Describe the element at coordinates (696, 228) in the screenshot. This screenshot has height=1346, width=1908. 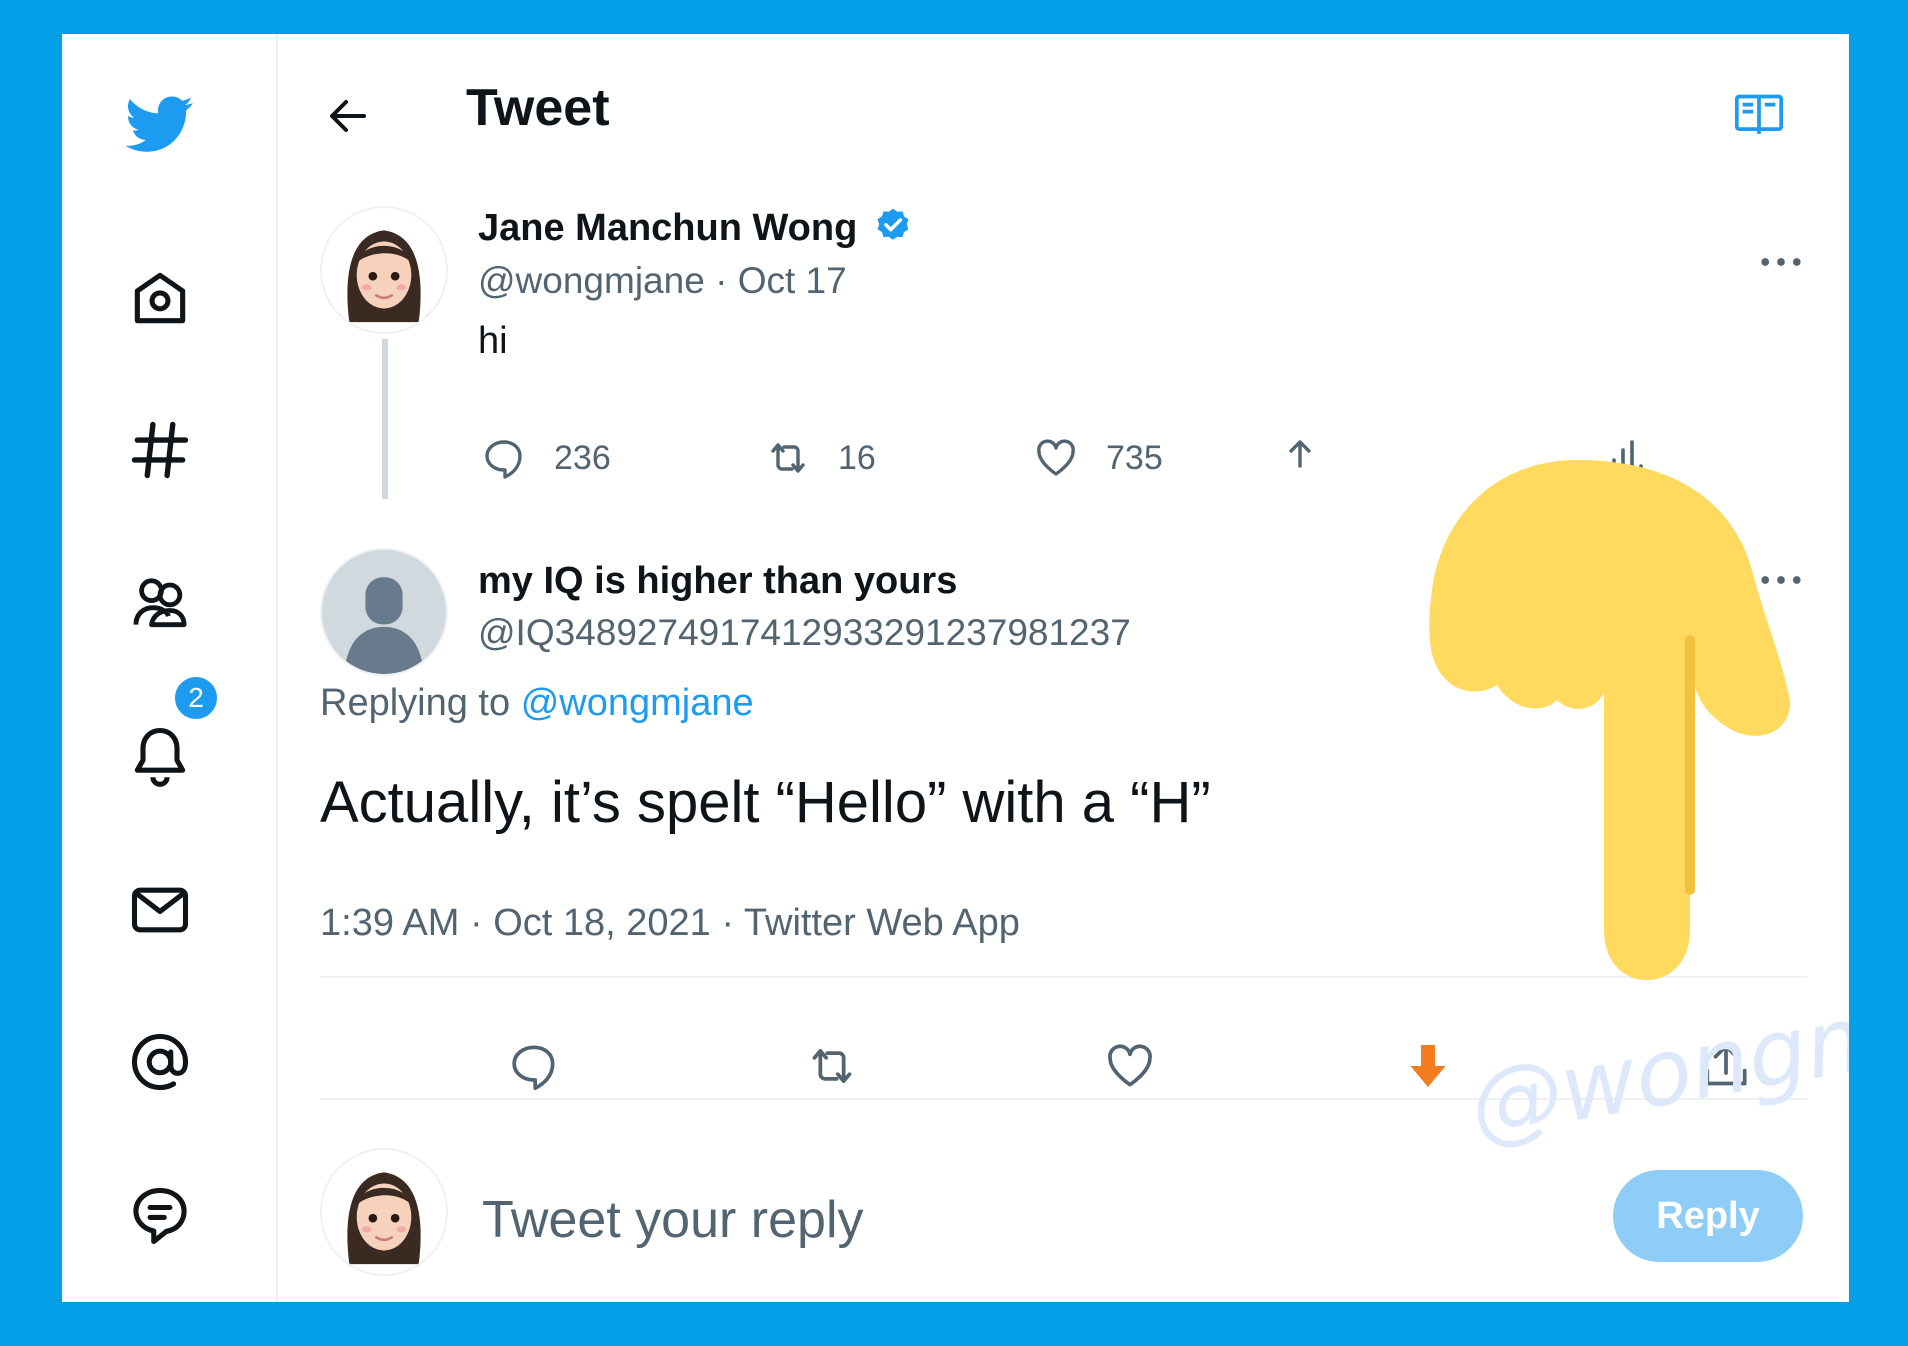
I see `original-author-name: Jane Manchun Wong` at that location.